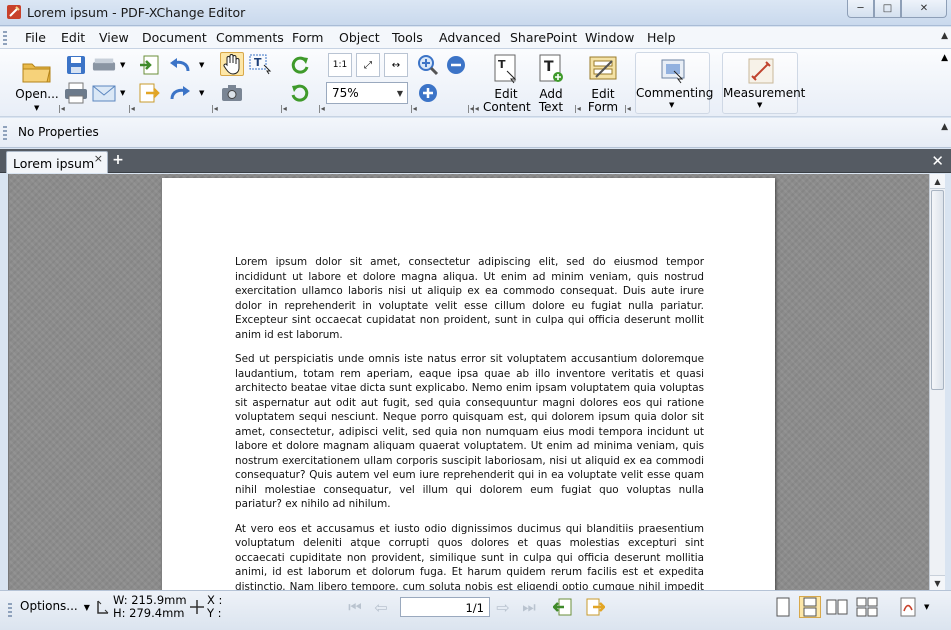  I want to click on redo-button, so click(180, 93).